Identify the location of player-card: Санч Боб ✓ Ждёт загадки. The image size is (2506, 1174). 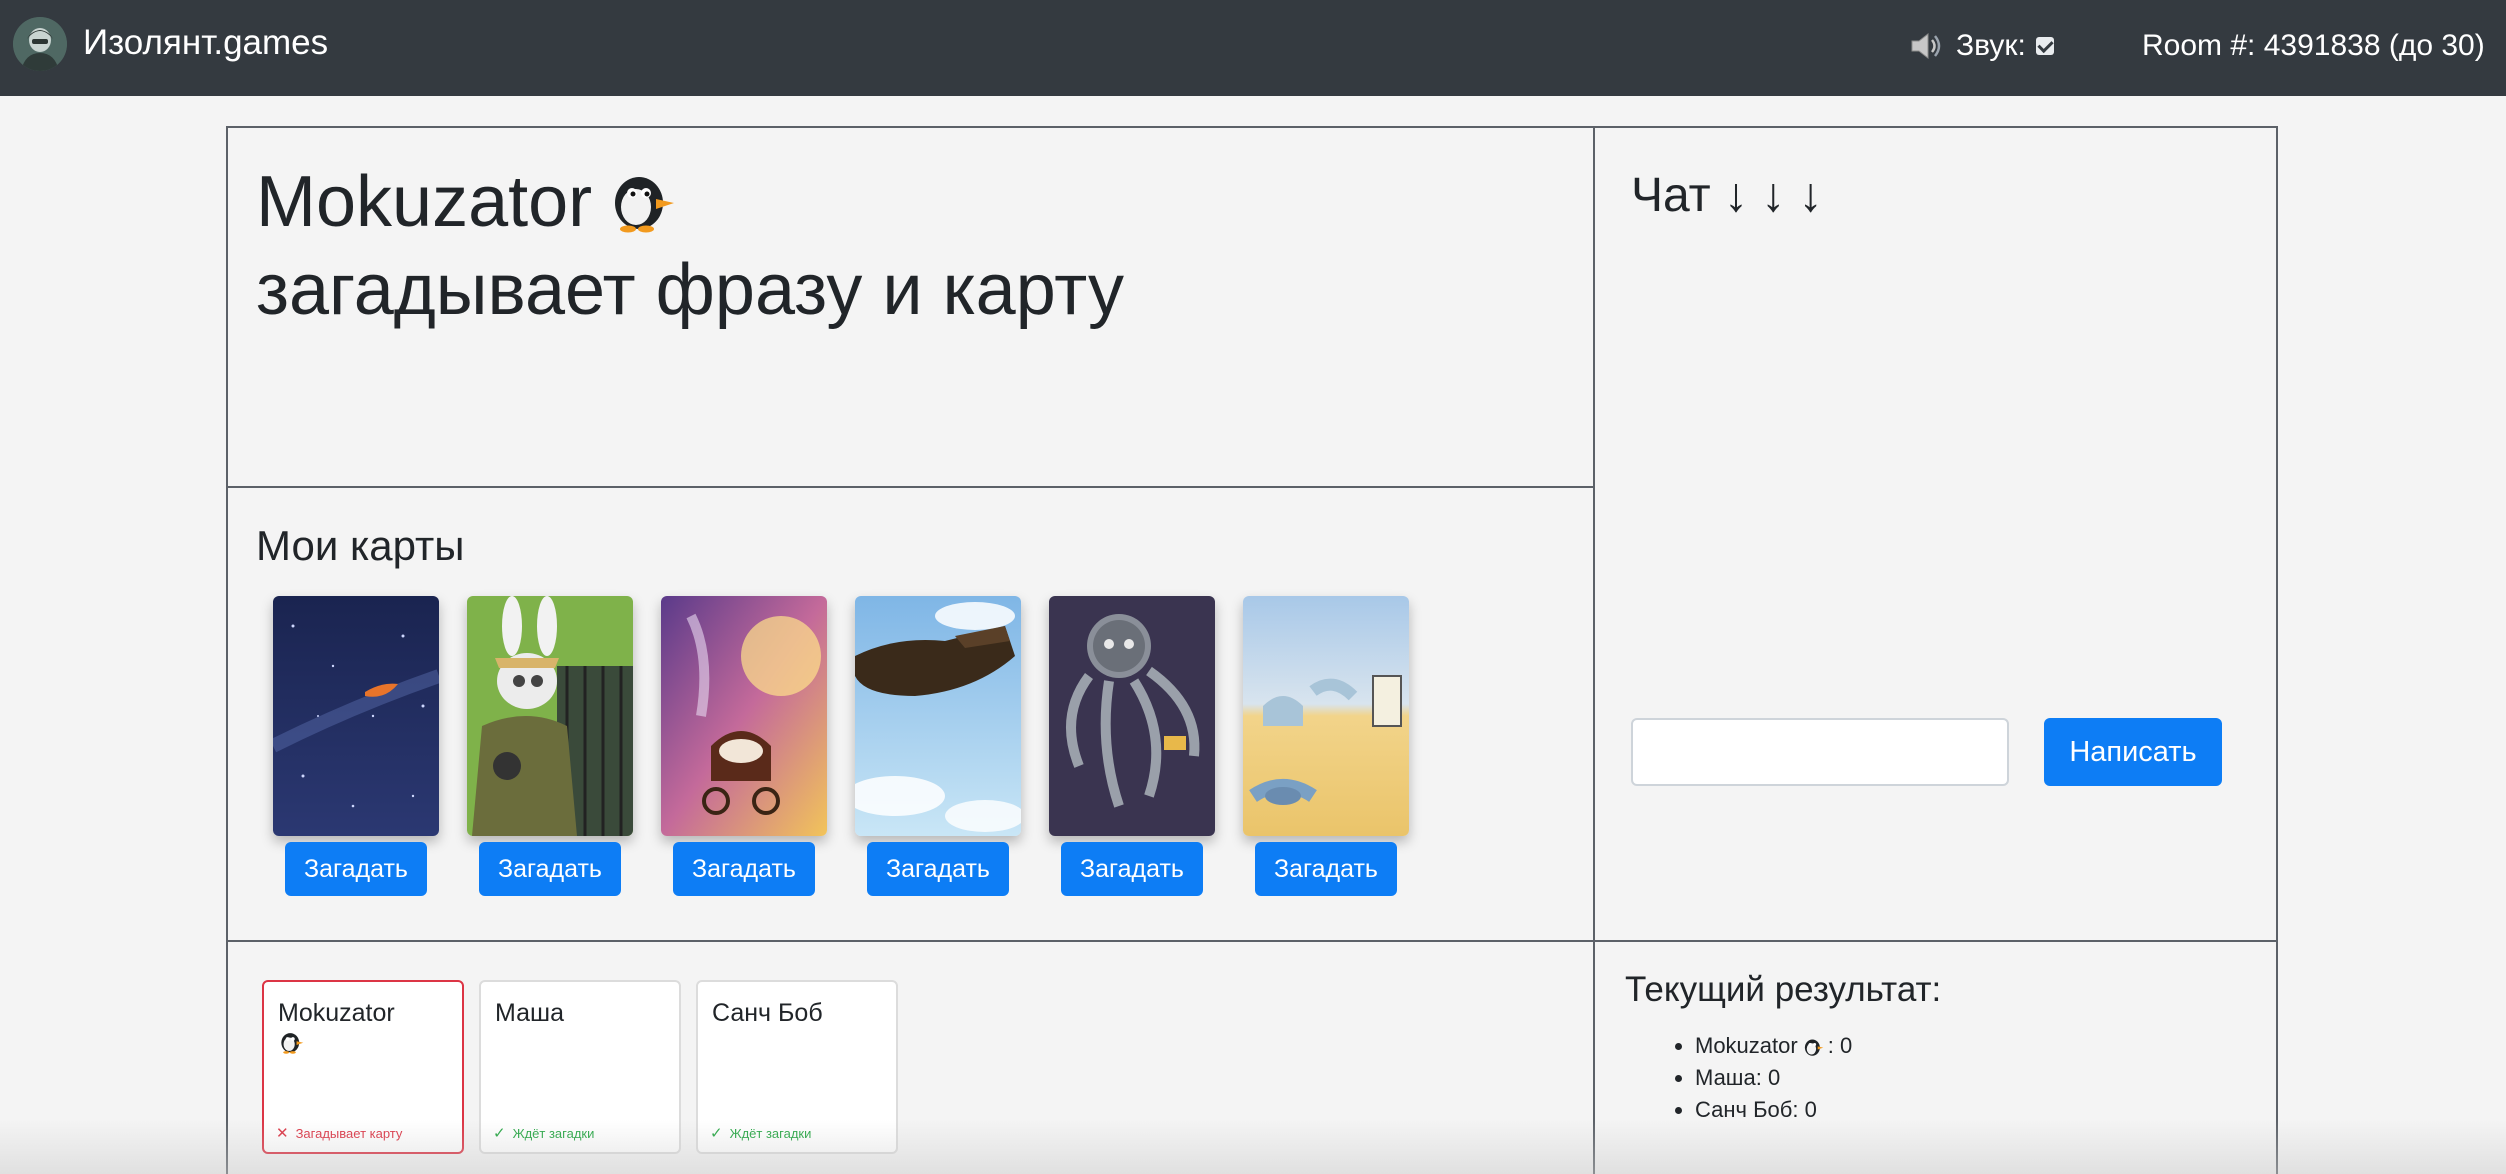
(797, 1067).